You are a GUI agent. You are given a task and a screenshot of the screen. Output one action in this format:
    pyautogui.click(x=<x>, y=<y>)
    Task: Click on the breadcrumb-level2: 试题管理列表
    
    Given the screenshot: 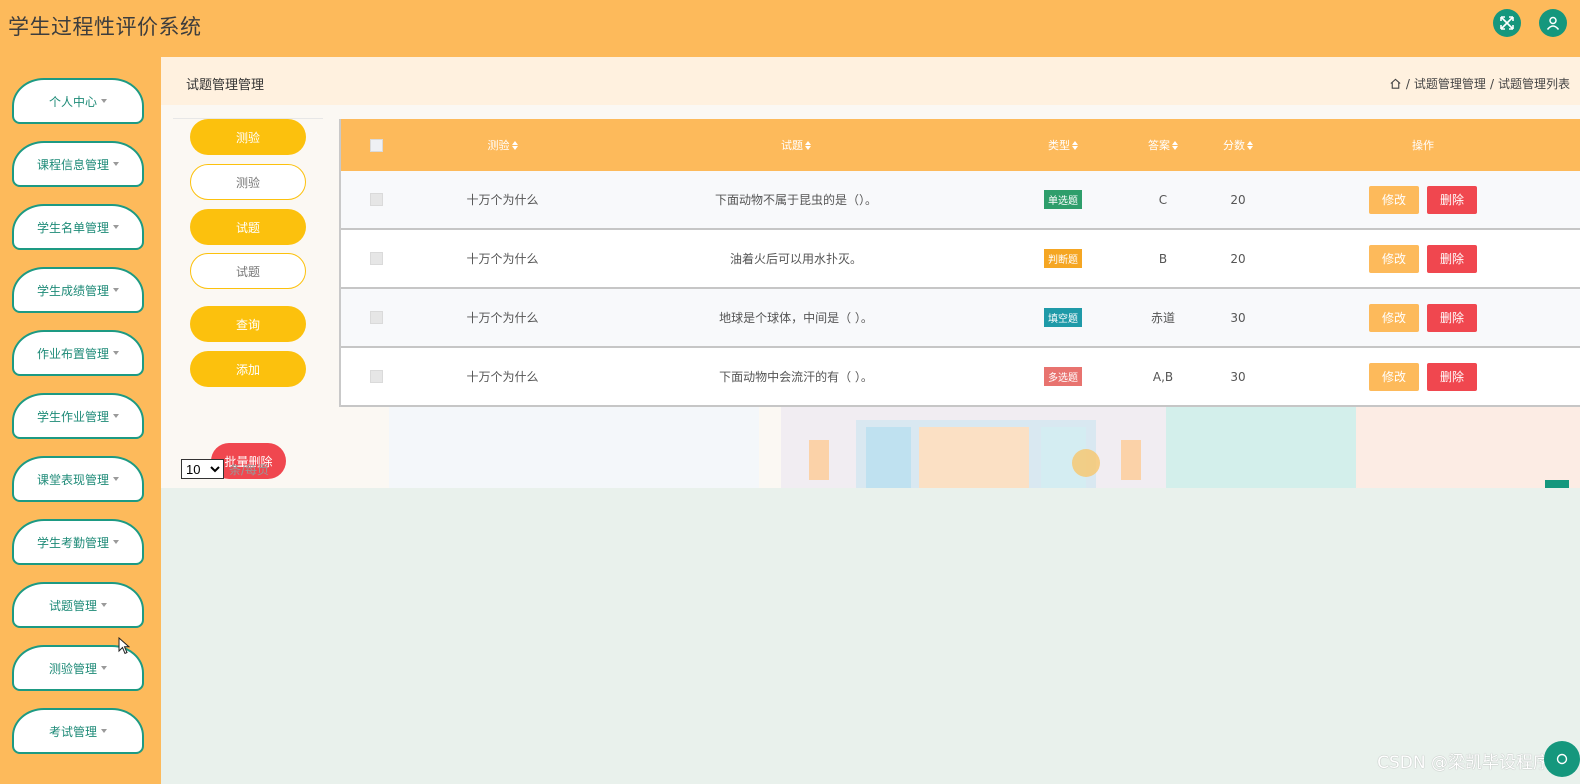 What is the action you would take?
    pyautogui.click(x=1533, y=84)
    